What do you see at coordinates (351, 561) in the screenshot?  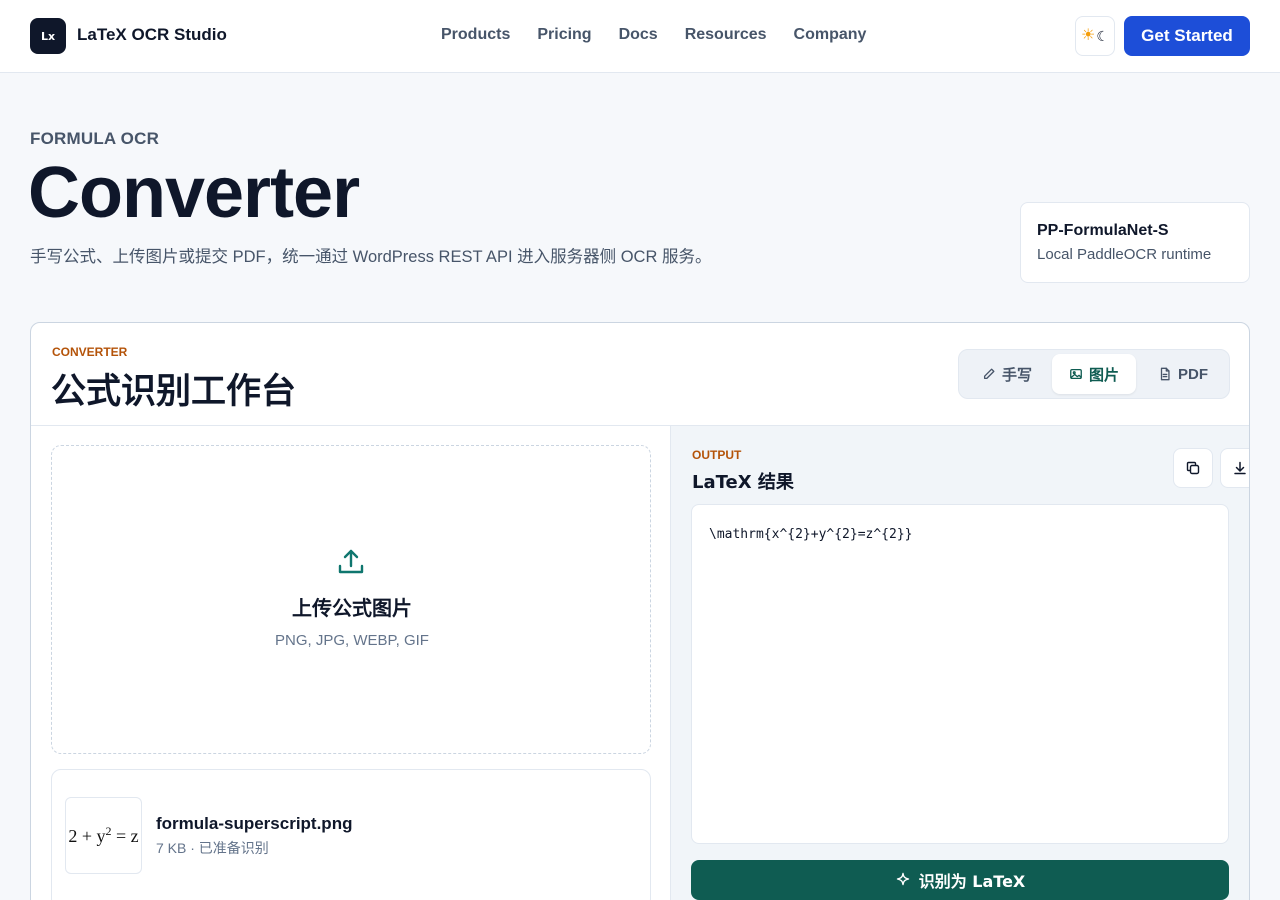 I see `upload-icon` at bounding box center [351, 561].